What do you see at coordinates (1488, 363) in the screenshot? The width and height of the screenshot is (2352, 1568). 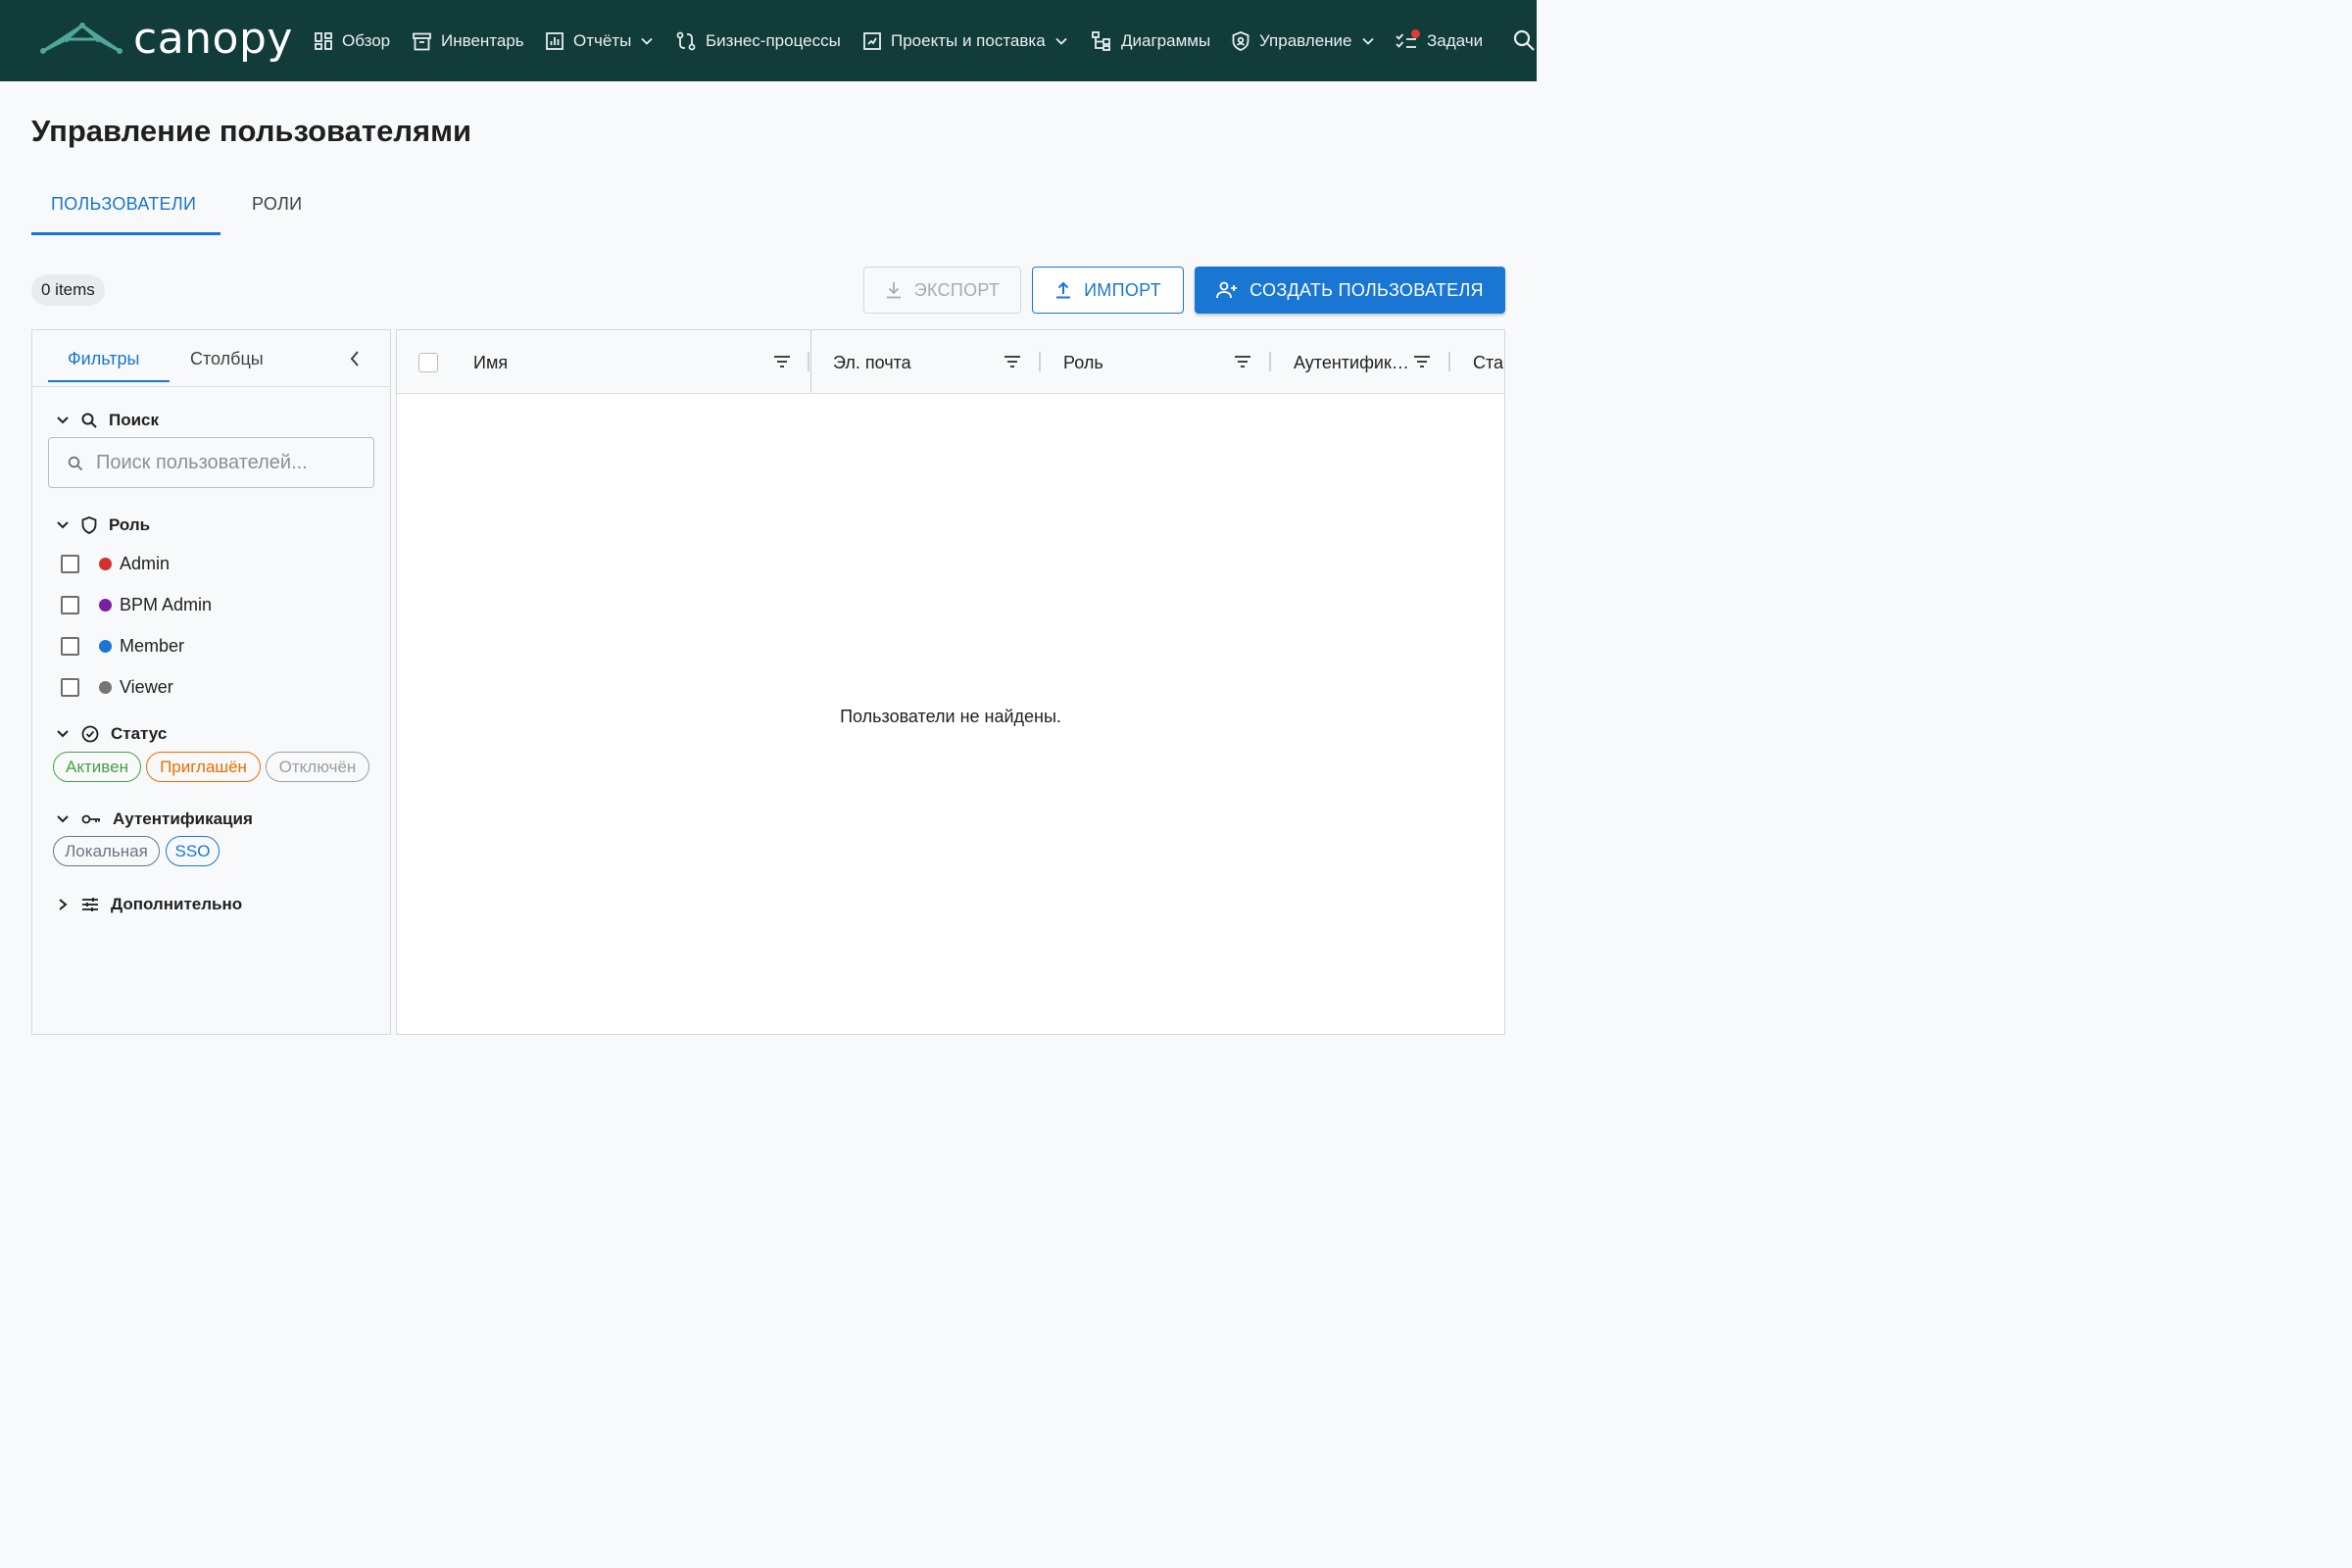 I see `column-header-status: Ста` at bounding box center [1488, 363].